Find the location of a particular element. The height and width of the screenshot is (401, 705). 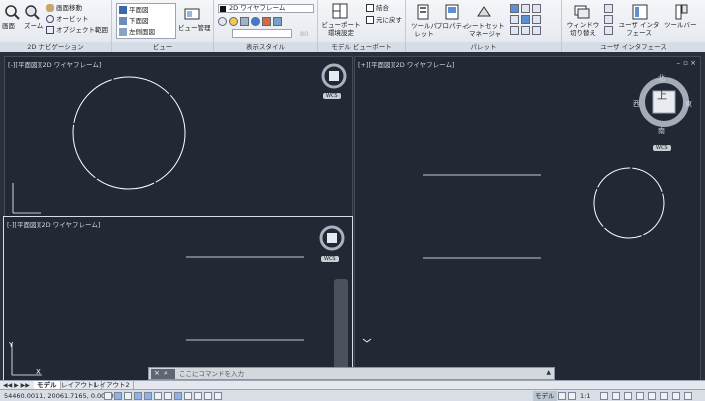

quick-view-layouts-icon is located at coordinates (562, 396).